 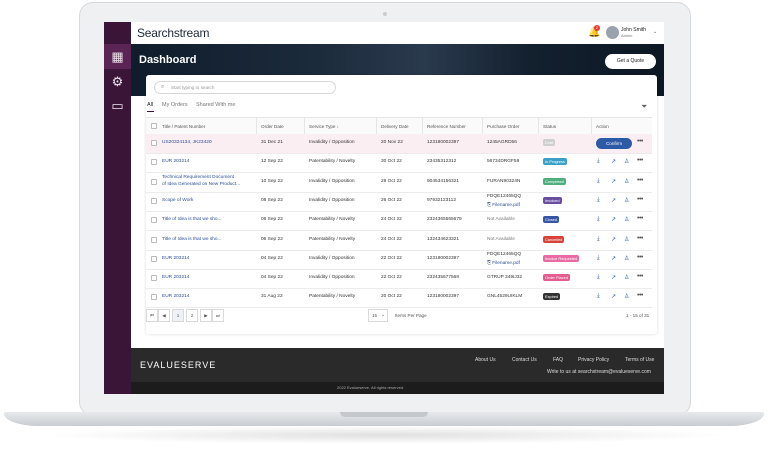 I want to click on page-2-button: 2, so click(x=192, y=315).